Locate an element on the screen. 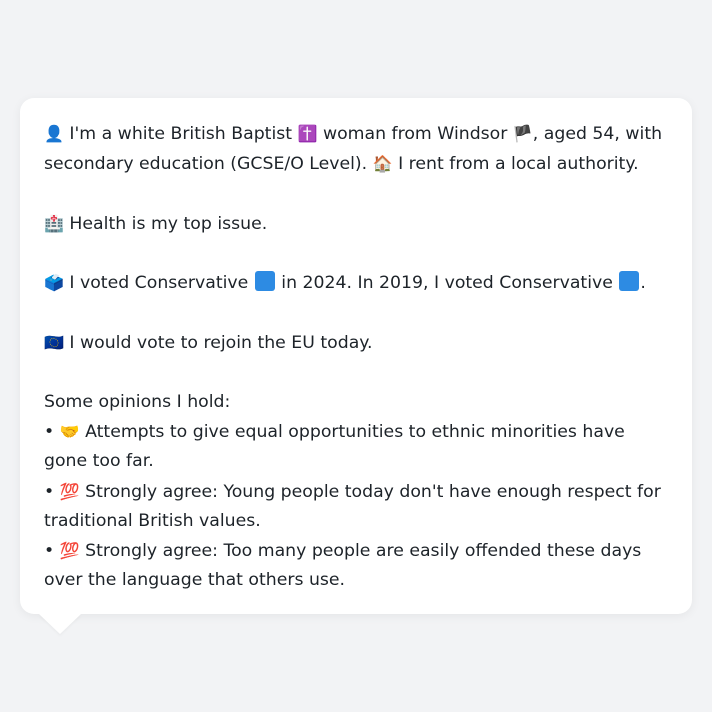 The width and height of the screenshot is (712, 712). england-flag-icon: 🏴 is located at coordinates (522, 133).